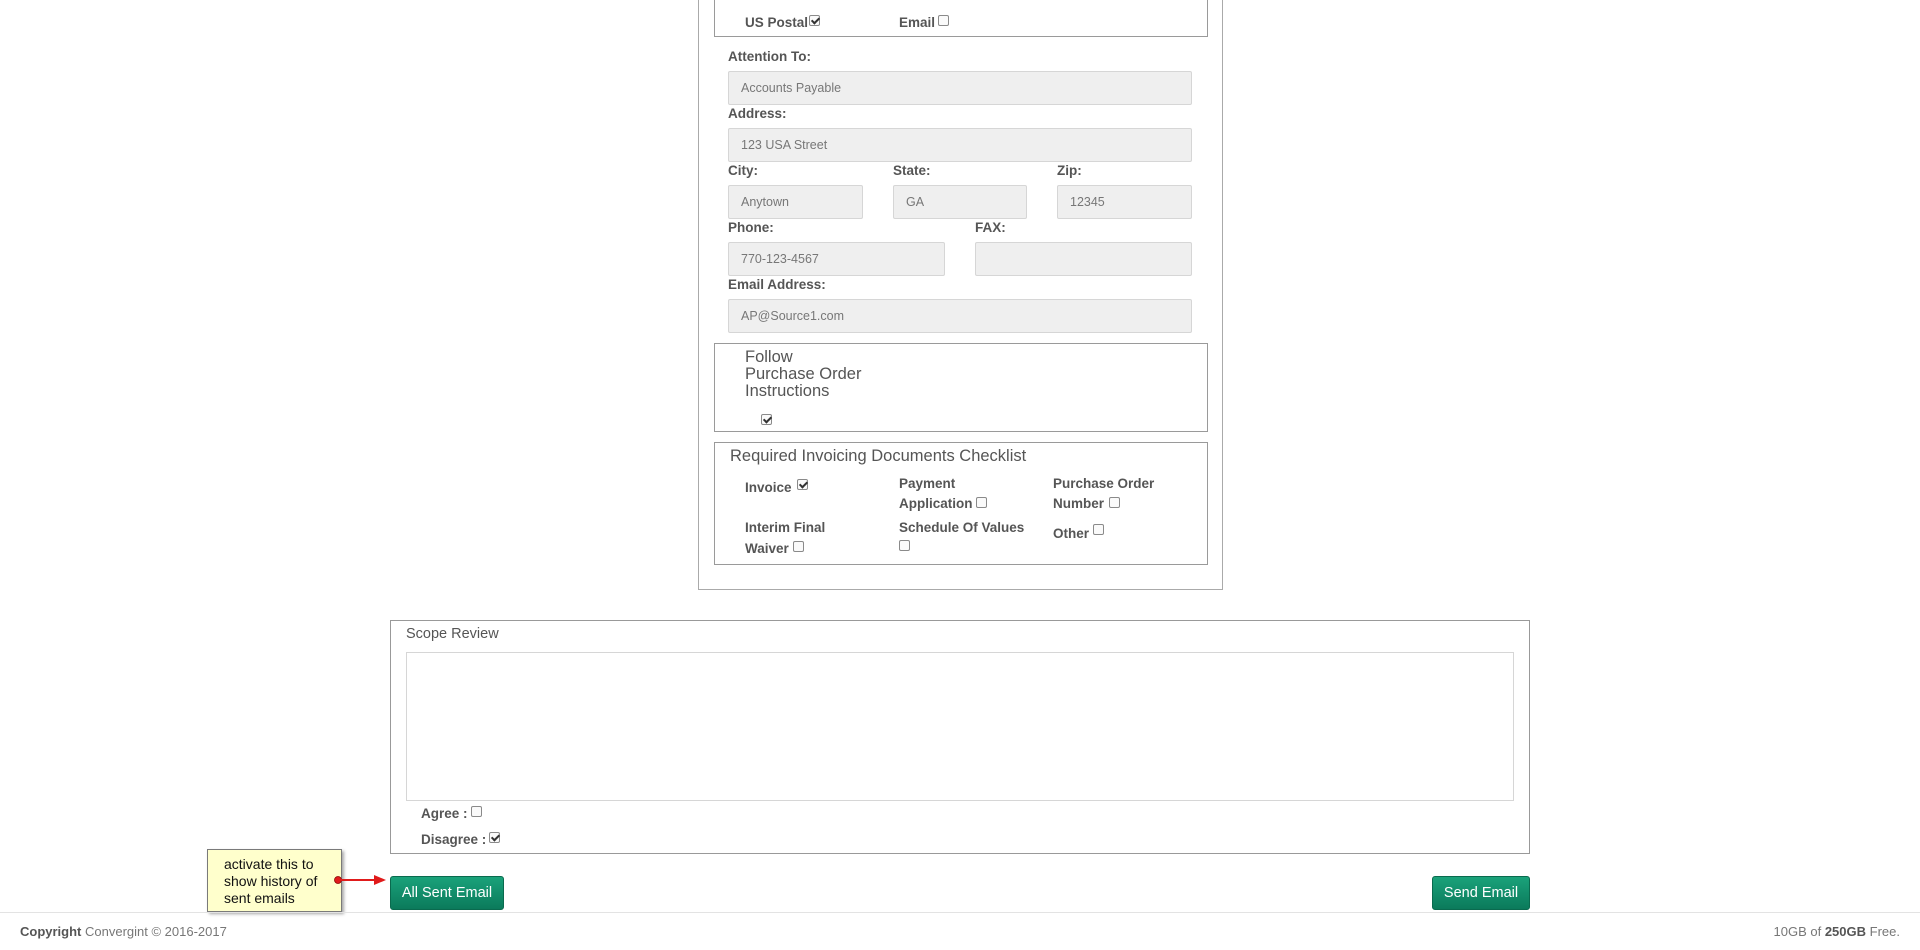 This screenshot has height=950, width=1920. I want to click on scope-review-title: Scope Review, so click(452, 634).